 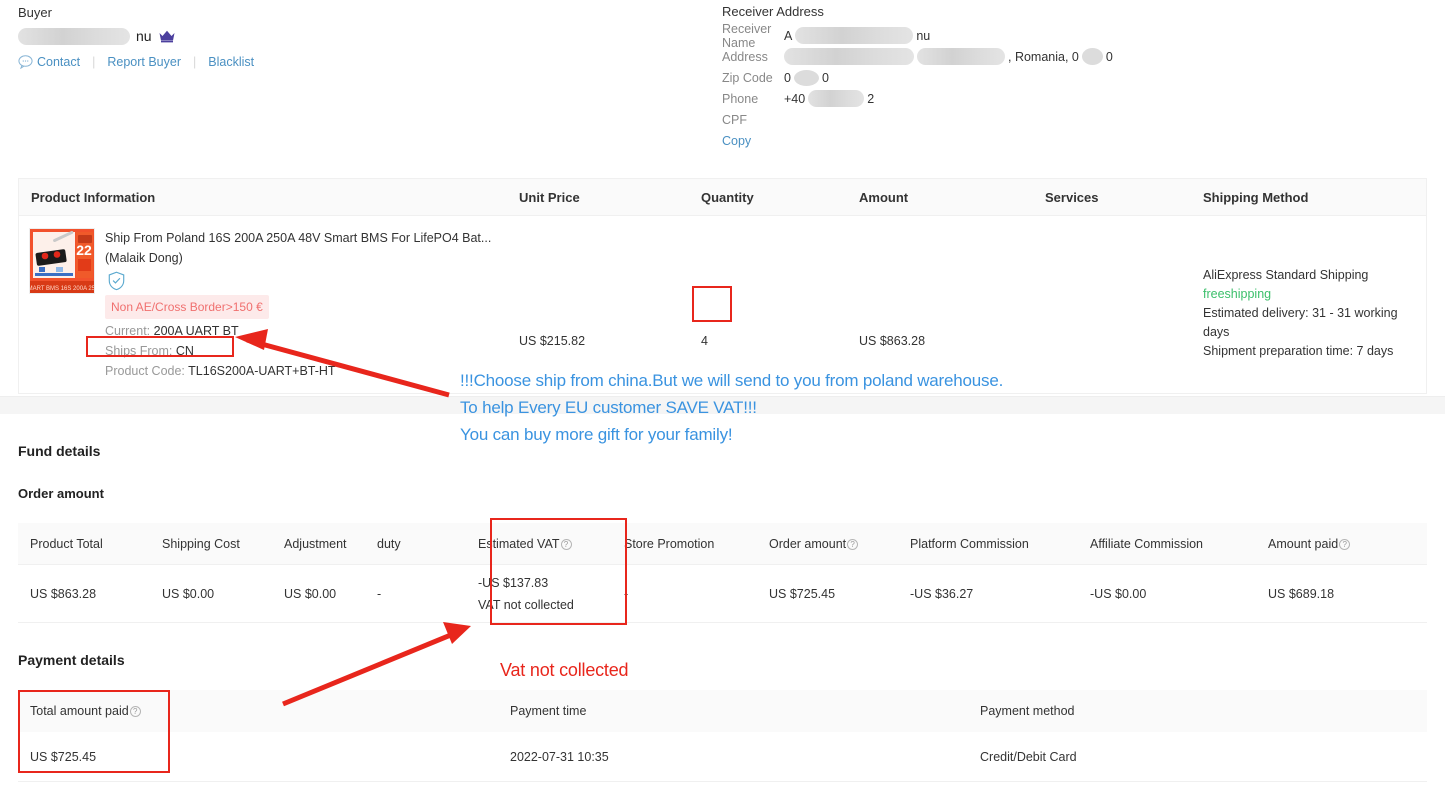 What do you see at coordinates (942, 593) in the screenshot?
I see `td-platform-commission: -US $36.27` at bounding box center [942, 593].